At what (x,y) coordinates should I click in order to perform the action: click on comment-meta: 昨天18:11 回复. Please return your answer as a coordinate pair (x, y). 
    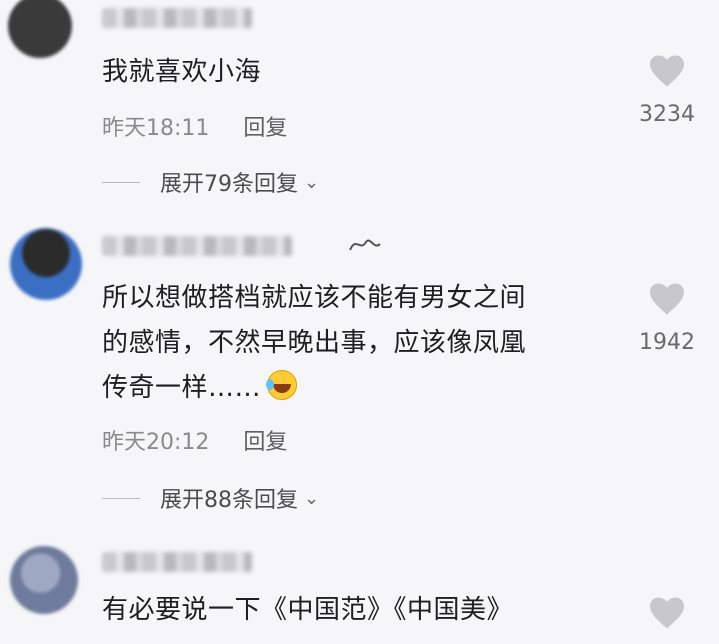
    Looking at the image, I should click on (194, 126).